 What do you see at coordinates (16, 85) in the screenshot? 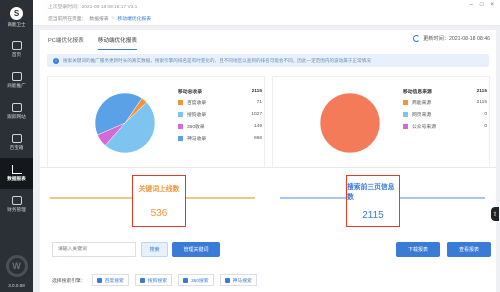
I see `sidebar-item-label: 商能推广` at bounding box center [16, 85].